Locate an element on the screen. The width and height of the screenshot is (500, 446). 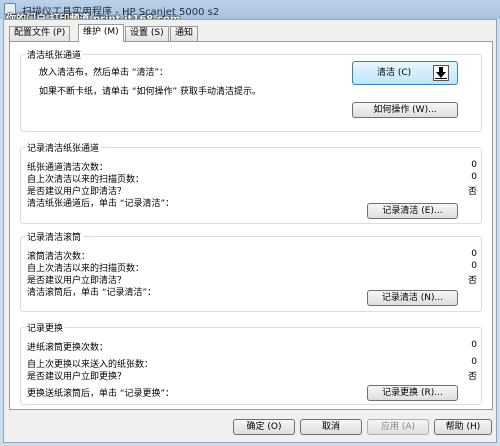
recommend-replace-label: 是否建议用户立即更换？ is located at coordinates (77, 377).